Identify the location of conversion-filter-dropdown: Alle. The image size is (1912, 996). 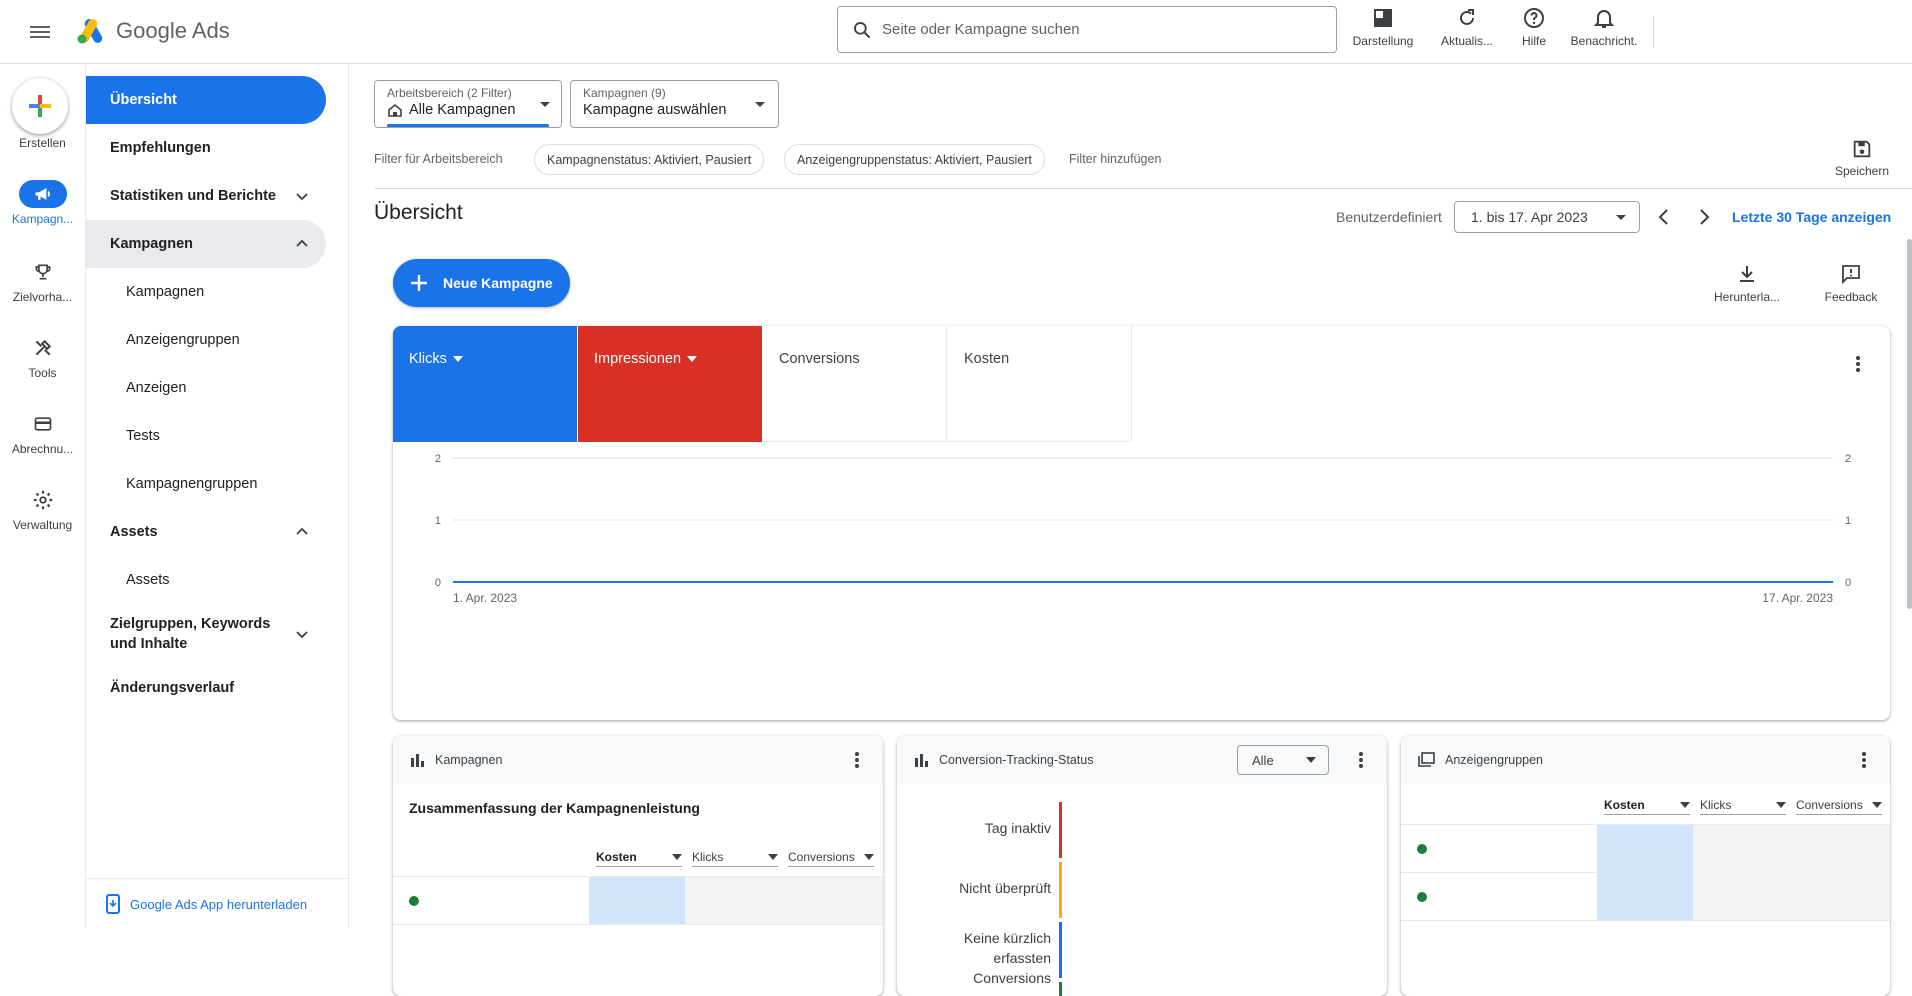
(1283, 760).